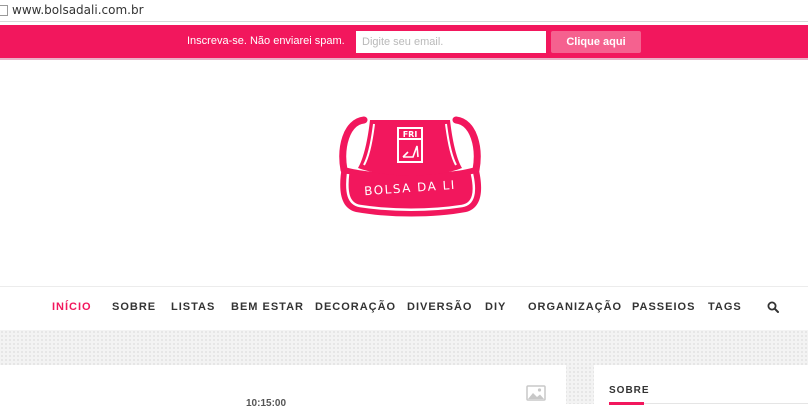  Describe the element at coordinates (134, 307) in the screenshot. I see `nav-item-sobre: SOBRE` at that location.